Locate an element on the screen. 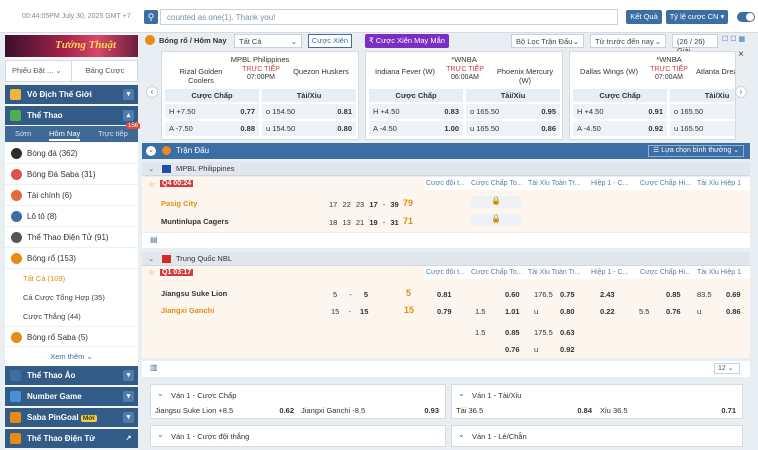 This screenshot has height=450, width=758. tab-live: Trực tiếp is located at coordinates (113, 133).